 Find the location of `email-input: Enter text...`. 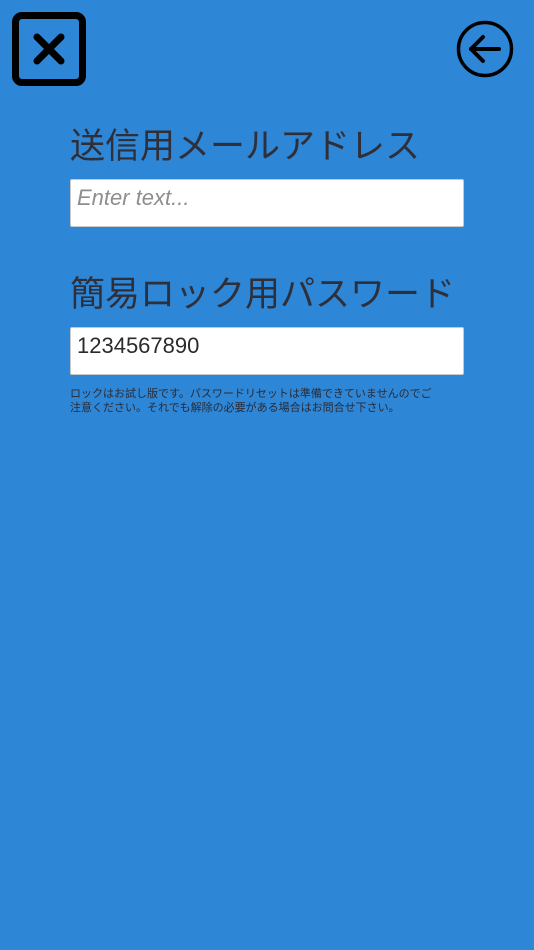

email-input: Enter text... is located at coordinates (267, 203).